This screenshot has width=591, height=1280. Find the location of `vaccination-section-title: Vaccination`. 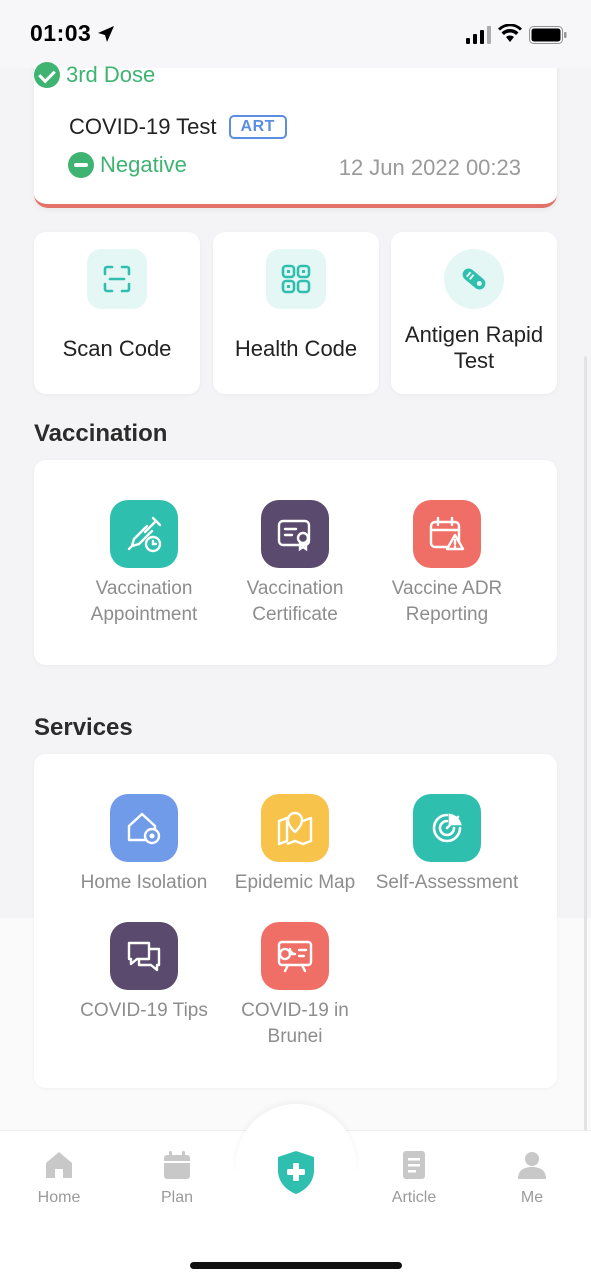

vaccination-section-title: Vaccination is located at coordinates (101, 433).